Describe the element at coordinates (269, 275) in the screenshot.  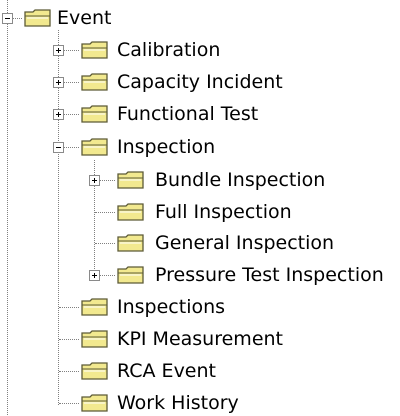
I see `tree-node-label: Pressure Test Inspection` at that location.